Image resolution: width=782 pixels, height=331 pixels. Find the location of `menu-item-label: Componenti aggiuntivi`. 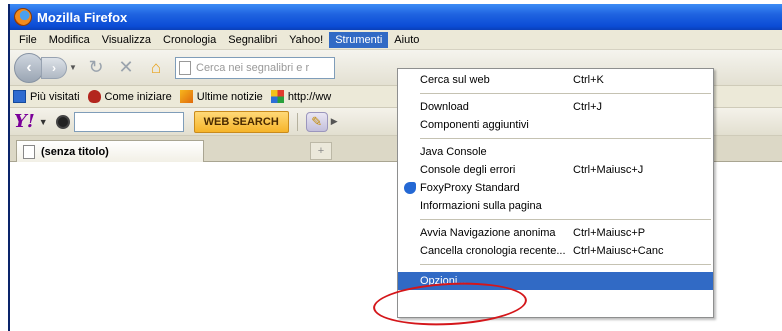

menu-item-label: Componenti aggiuntivi is located at coordinates (474, 125).